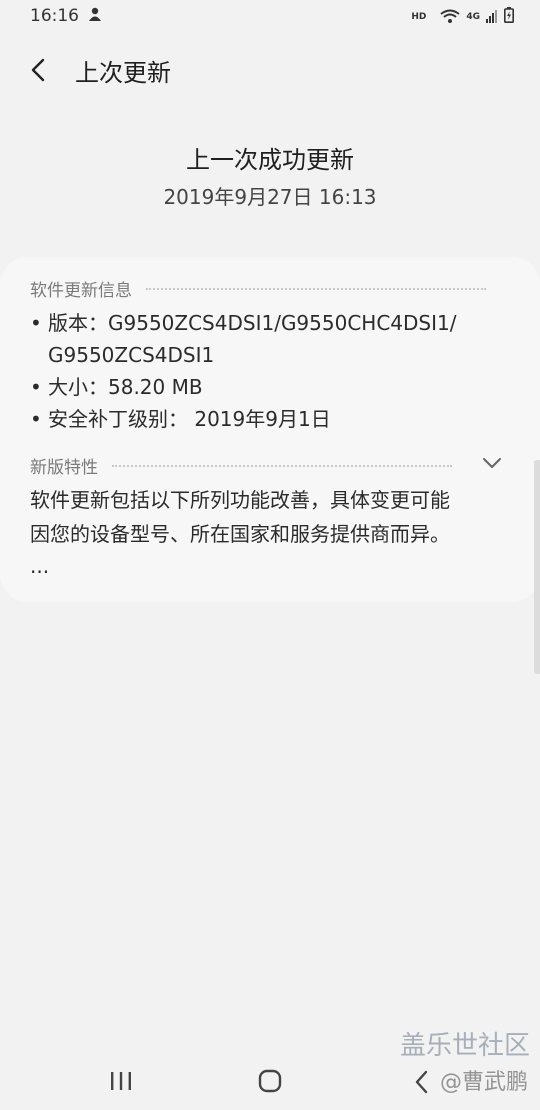 Image resolution: width=540 pixels, height=1110 pixels. What do you see at coordinates (419, 17) in the screenshot?
I see `hd-indicator: HD` at bounding box center [419, 17].